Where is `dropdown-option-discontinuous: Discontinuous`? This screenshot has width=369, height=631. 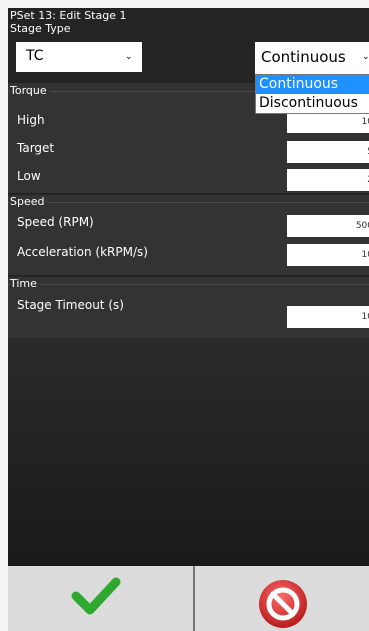 dropdown-option-discontinuous: Discontinuous is located at coordinates (312, 103).